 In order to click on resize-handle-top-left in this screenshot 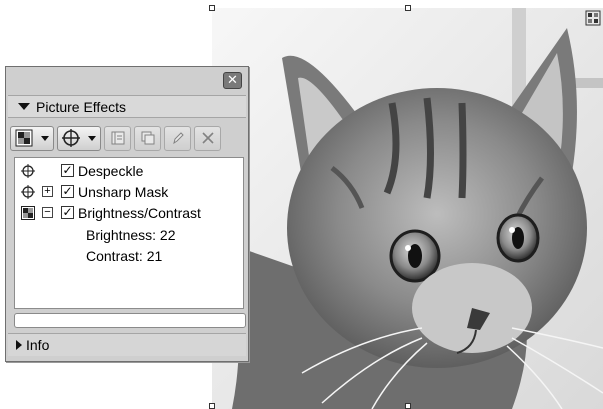, I will do `click(212, 8)`.